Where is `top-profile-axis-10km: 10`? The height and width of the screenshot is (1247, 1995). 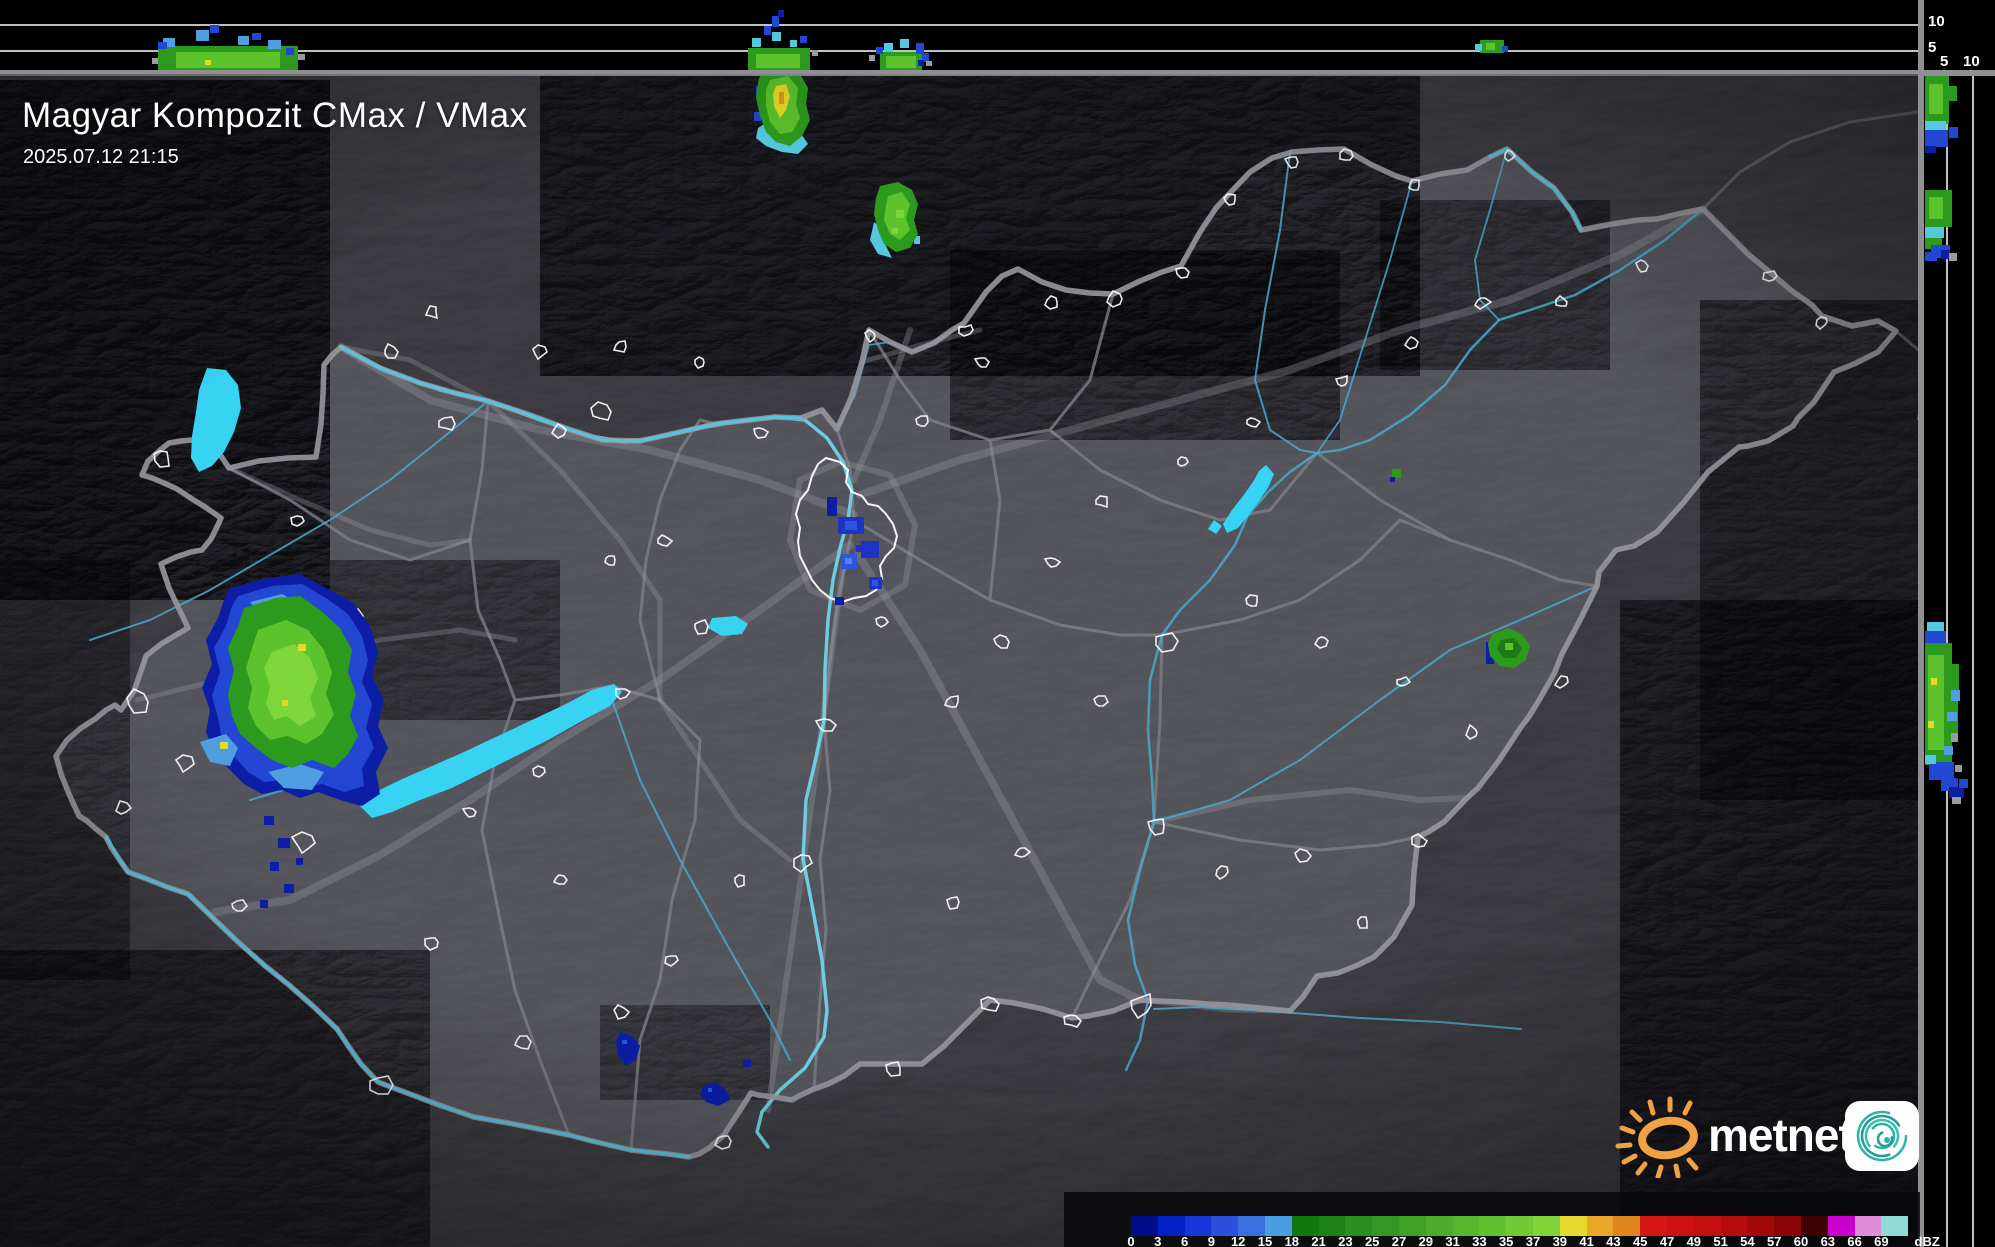 top-profile-axis-10km: 10 is located at coordinates (1936, 21).